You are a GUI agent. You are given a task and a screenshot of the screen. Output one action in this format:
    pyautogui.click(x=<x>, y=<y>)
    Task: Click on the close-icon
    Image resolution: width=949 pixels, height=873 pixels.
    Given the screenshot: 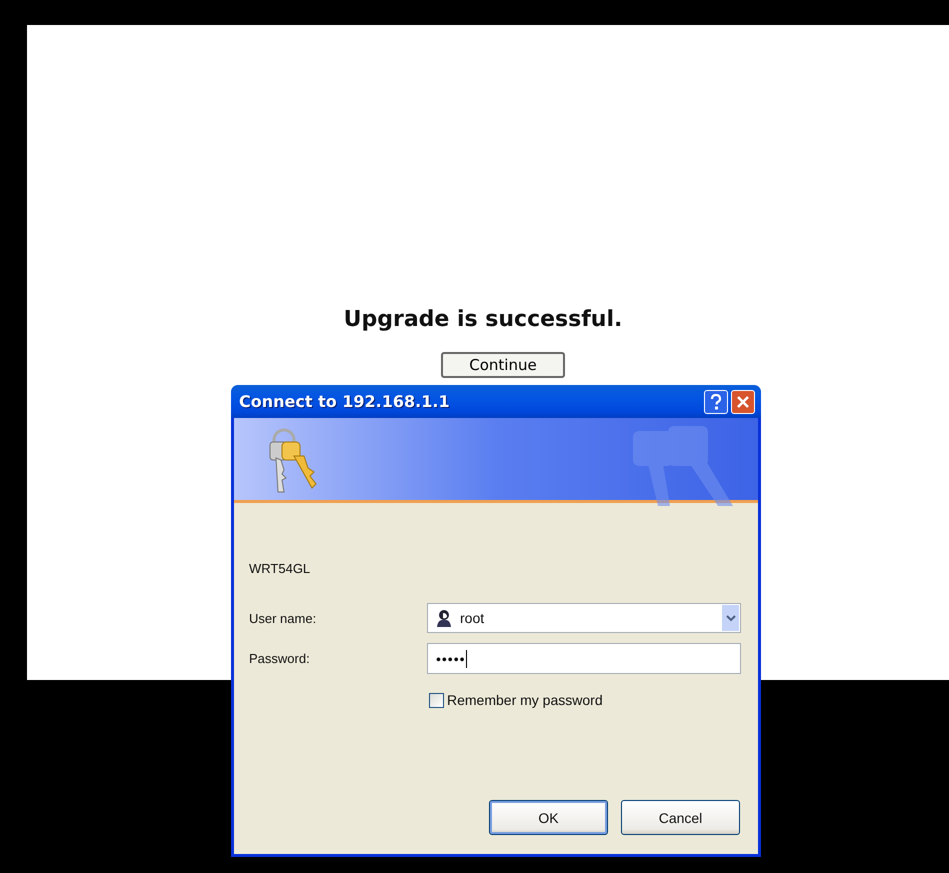 What is the action you would take?
    pyautogui.click(x=743, y=402)
    